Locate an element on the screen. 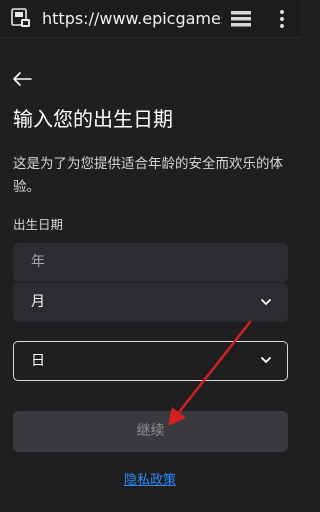 The width and height of the screenshot is (320, 512). day-select: 日 is located at coordinates (150, 361).